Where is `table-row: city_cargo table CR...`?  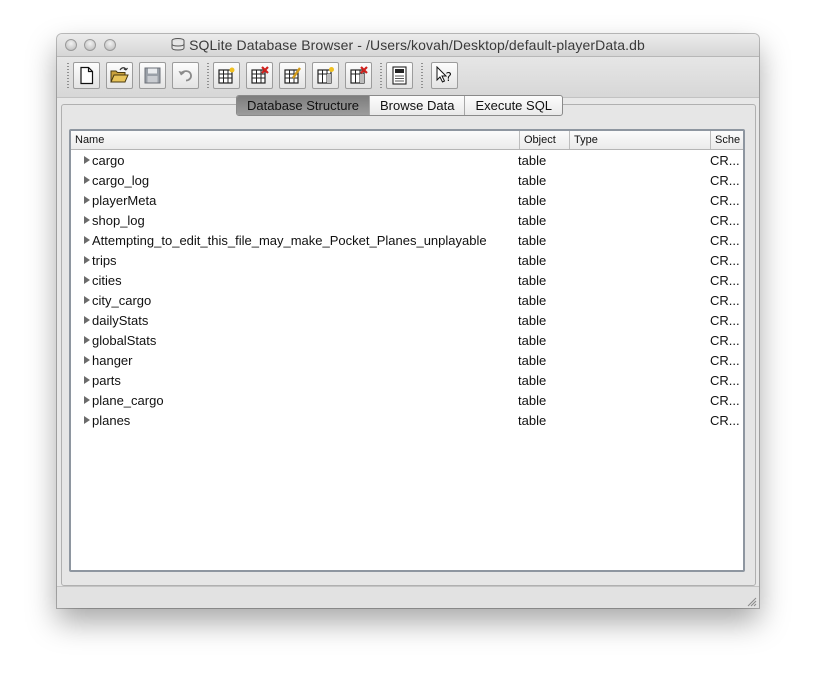
table-row: city_cargo table CR... is located at coordinates (407, 300).